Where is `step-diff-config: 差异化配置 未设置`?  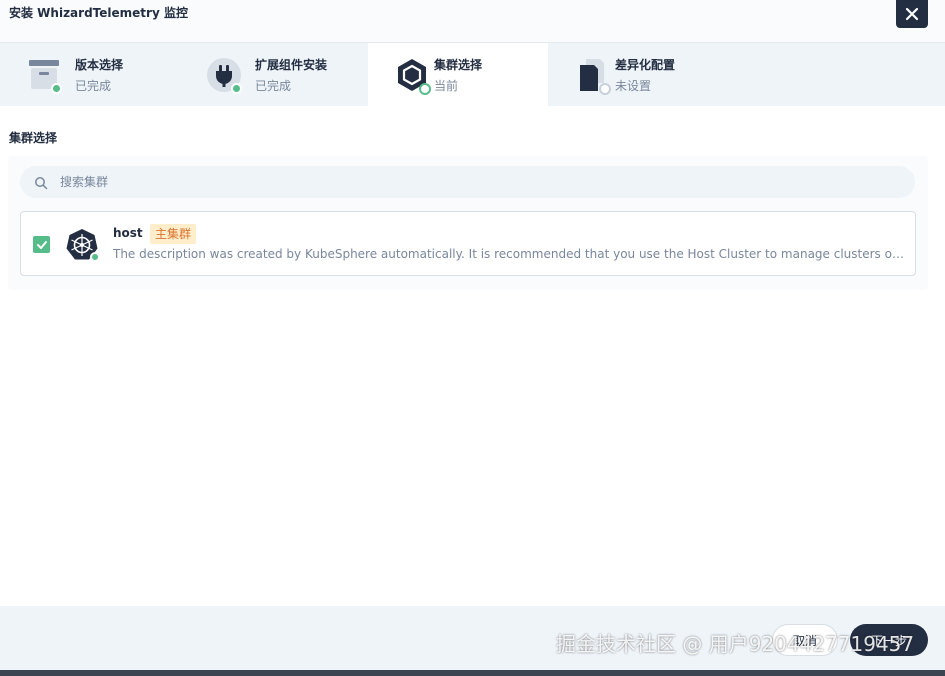
step-diff-config: 差异化配置 未设置 is located at coordinates (638, 74).